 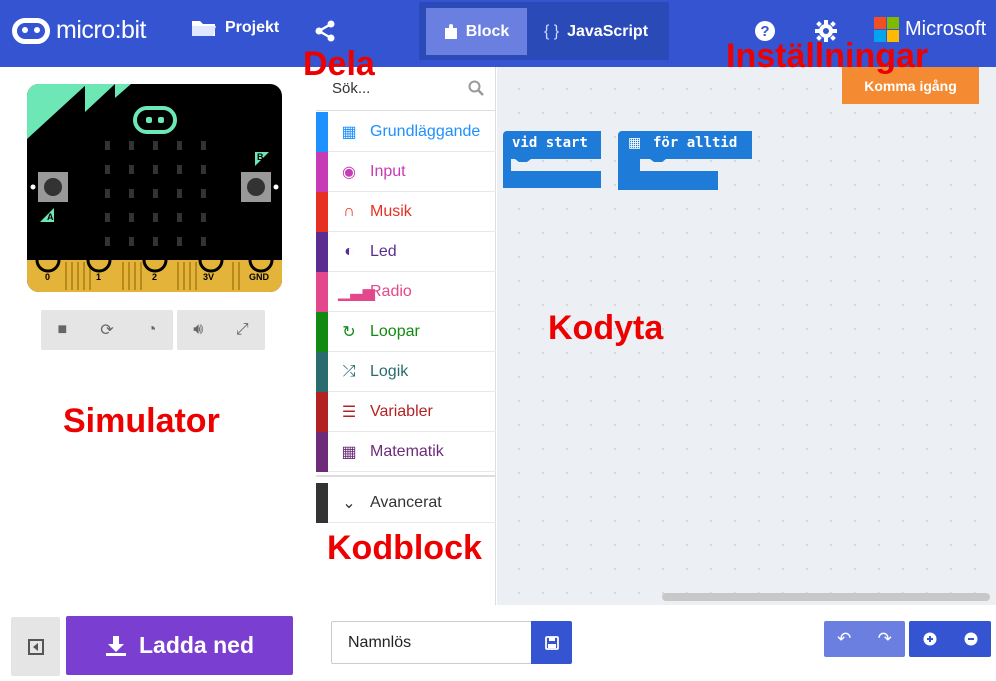 I want to click on category-label: Logik, so click(x=389, y=371).